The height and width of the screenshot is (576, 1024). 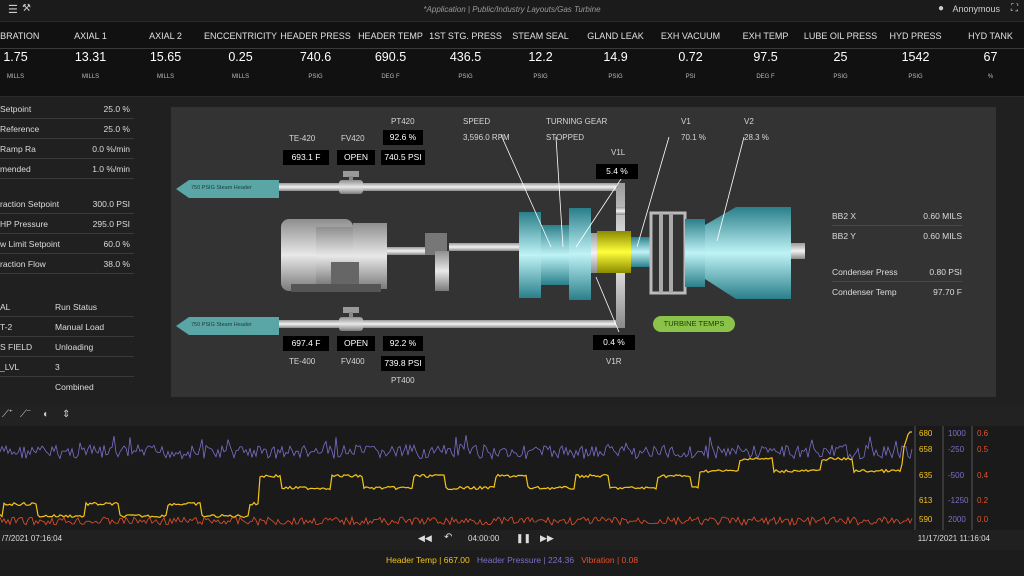 I want to click on metric-12: HYD PRESS 1542 PSIG, so click(x=915, y=59).